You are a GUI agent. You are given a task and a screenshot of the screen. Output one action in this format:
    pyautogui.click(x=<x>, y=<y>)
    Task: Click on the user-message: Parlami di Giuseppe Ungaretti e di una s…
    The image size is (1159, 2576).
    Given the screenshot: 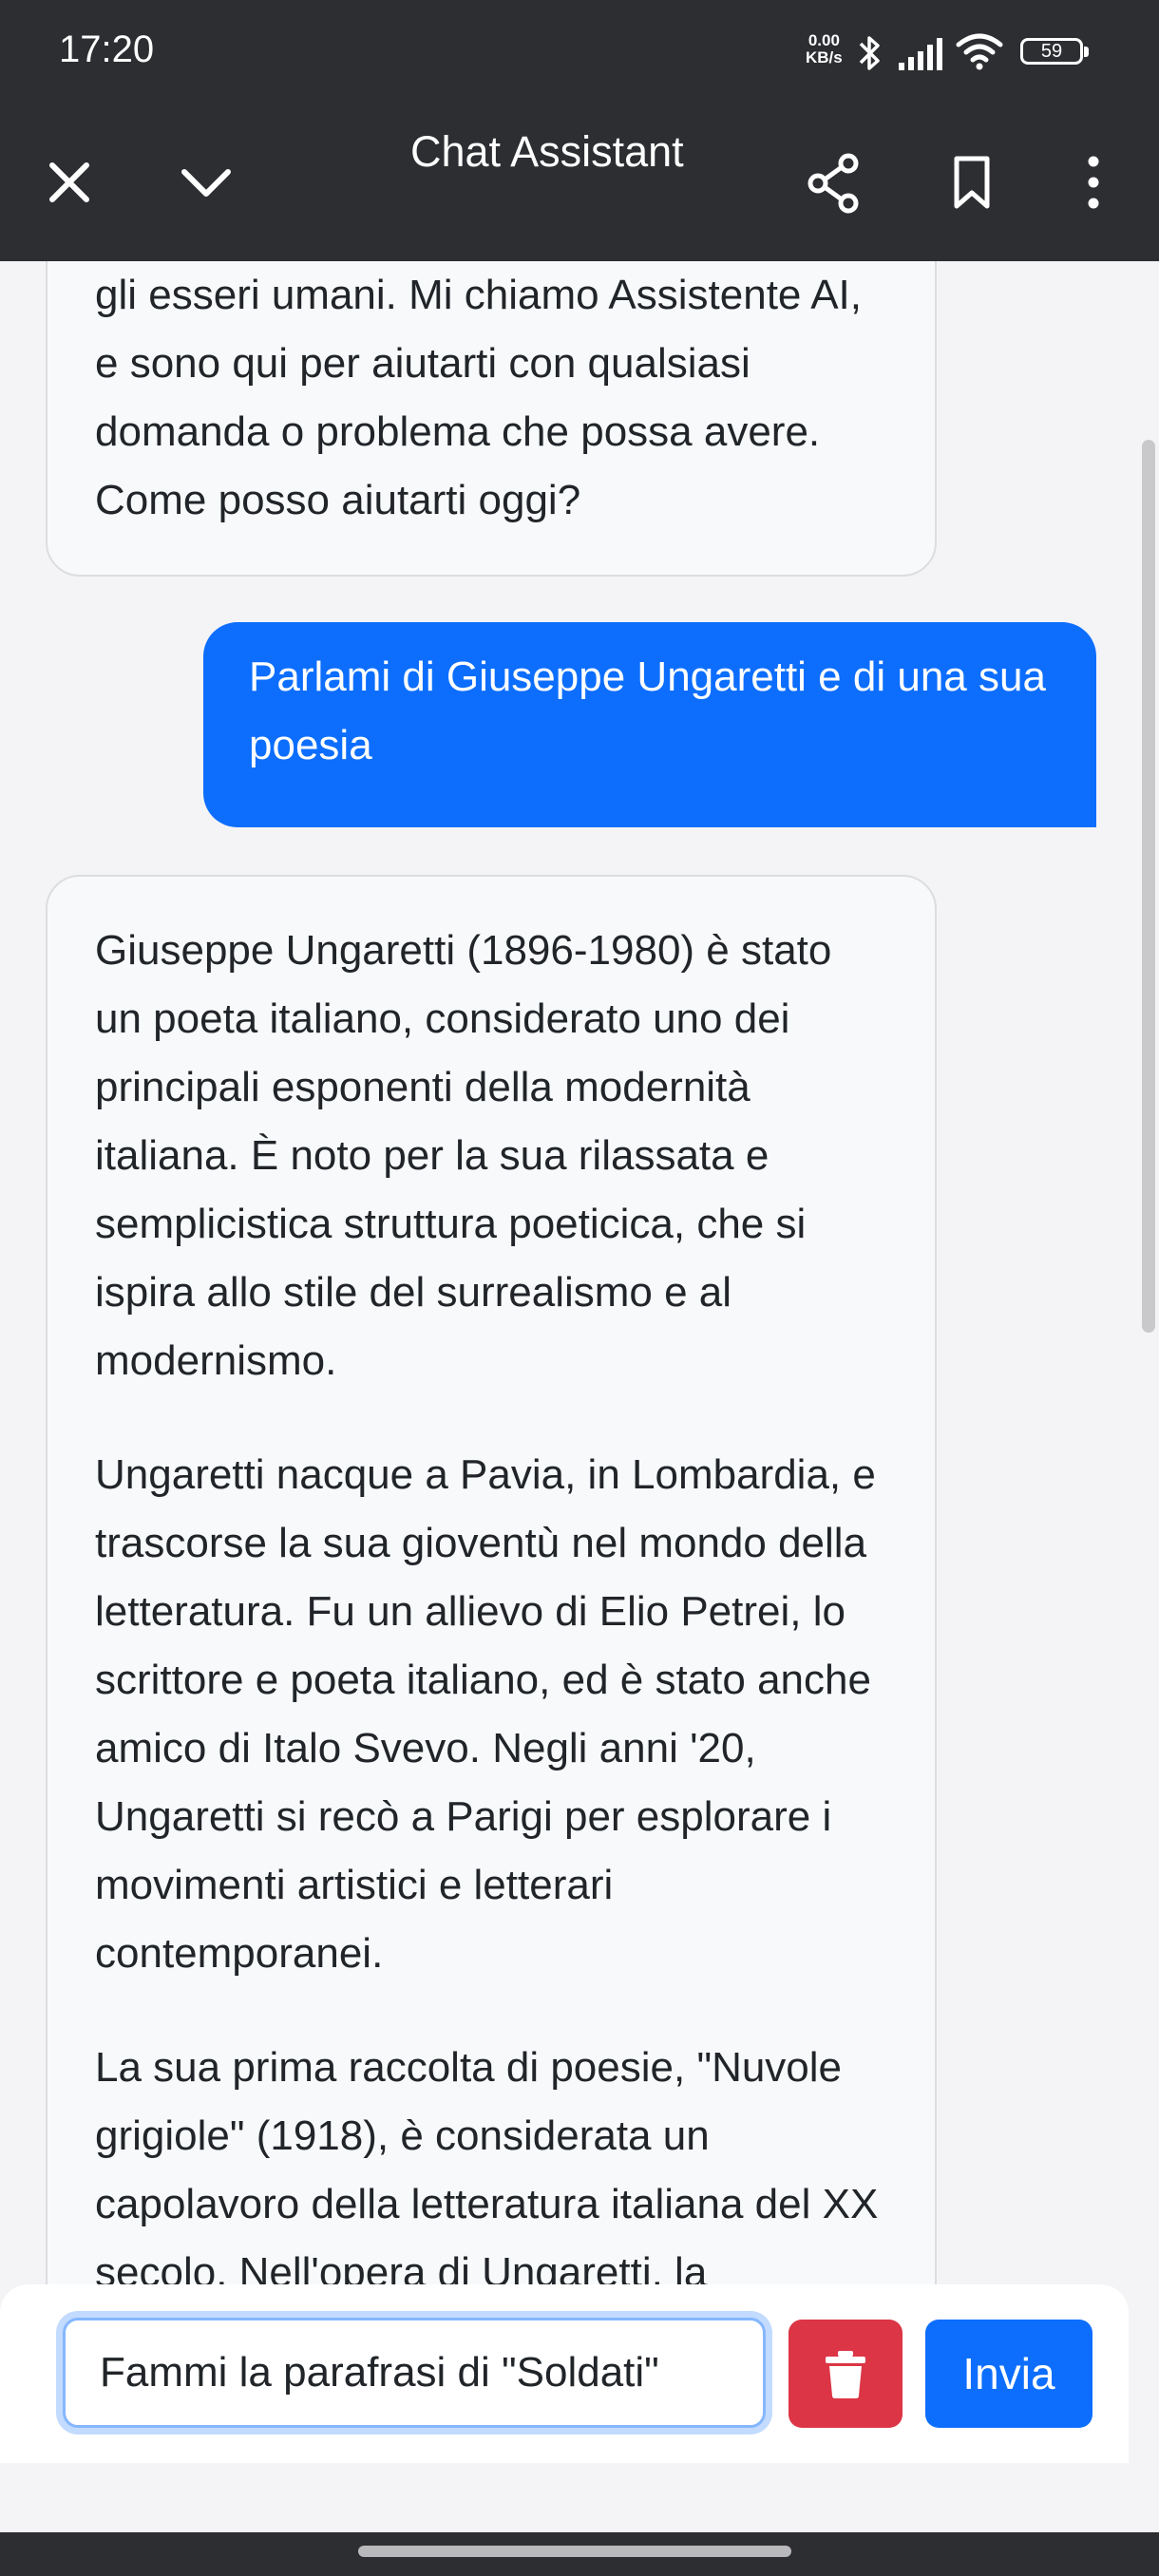 What is the action you would take?
    pyautogui.click(x=649, y=724)
    